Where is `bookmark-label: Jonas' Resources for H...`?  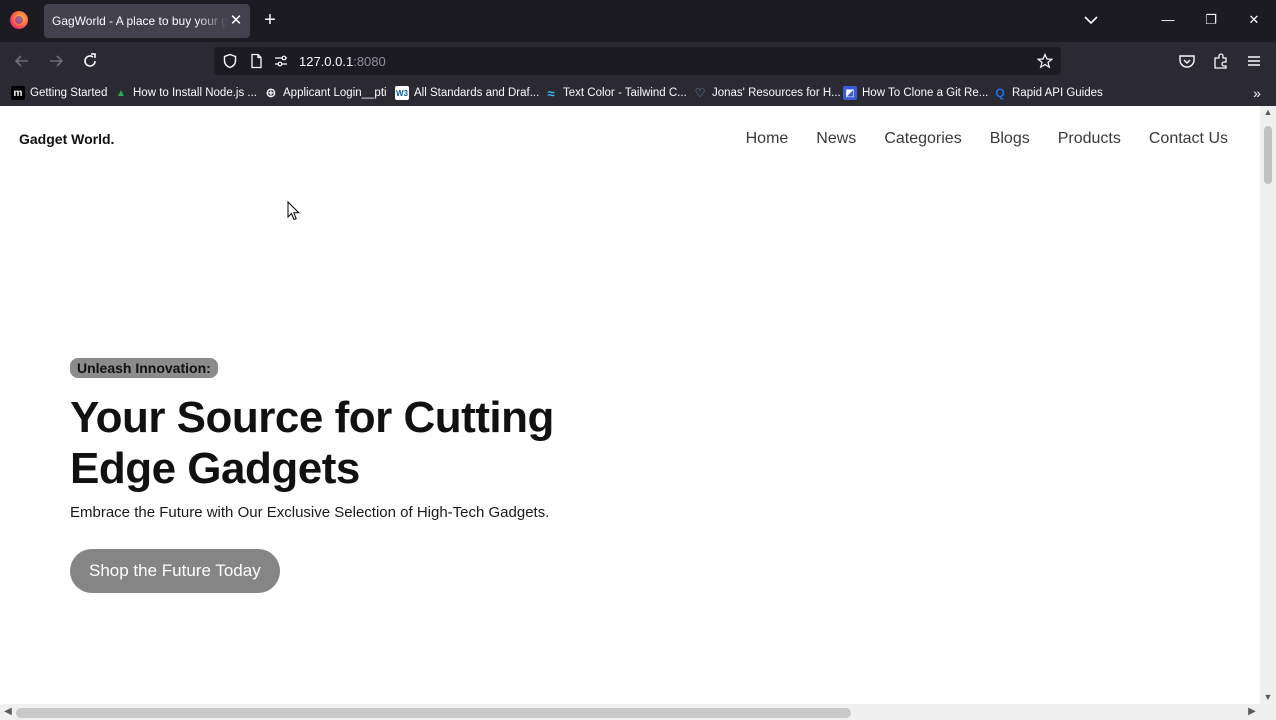
bookmark-label: Jonas' Resources for H... is located at coordinates (776, 93).